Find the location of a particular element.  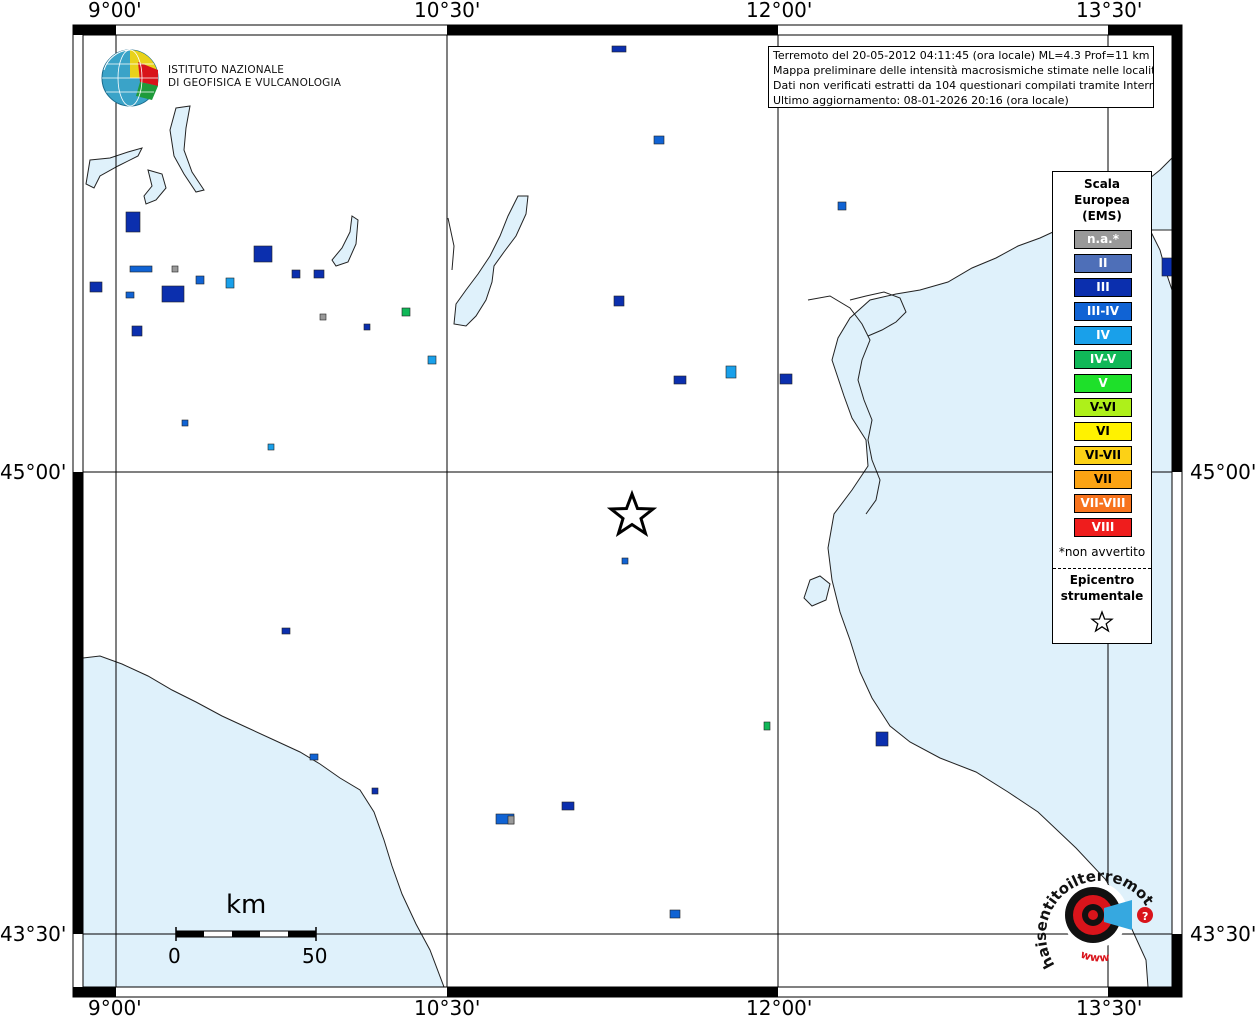

hsit-text-inner: www is located at coordinates (1094, 956).